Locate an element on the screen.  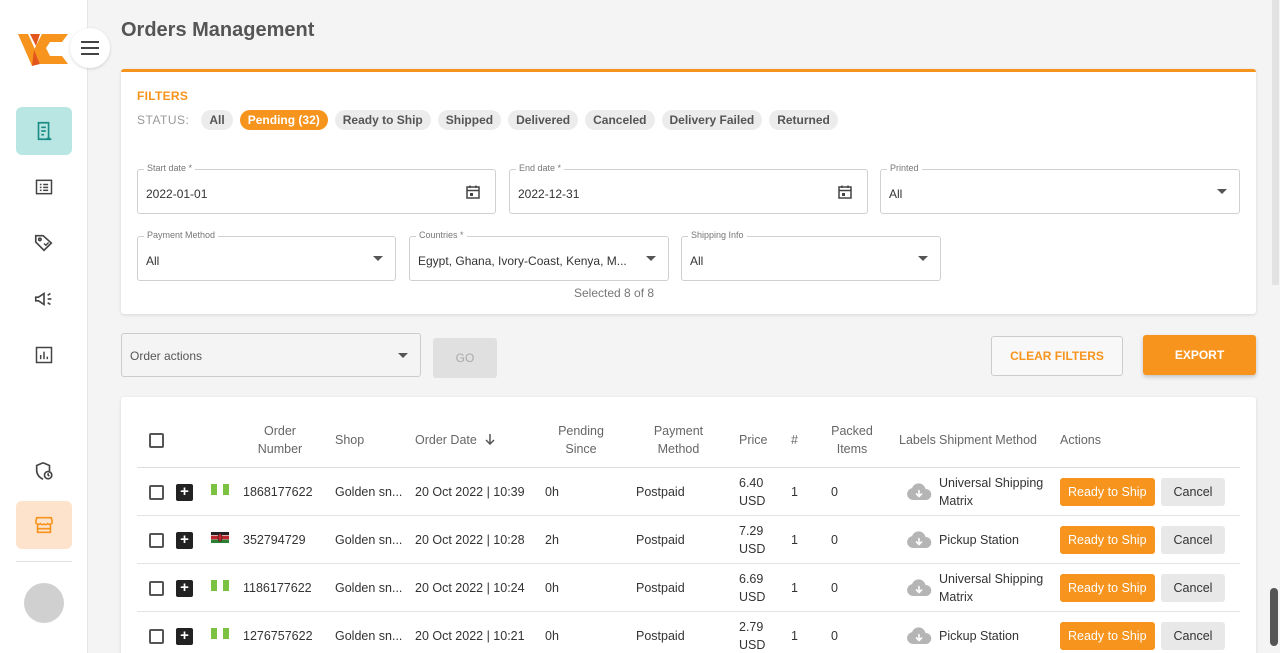
price-amount: 7.29 is located at coordinates (751, 531).